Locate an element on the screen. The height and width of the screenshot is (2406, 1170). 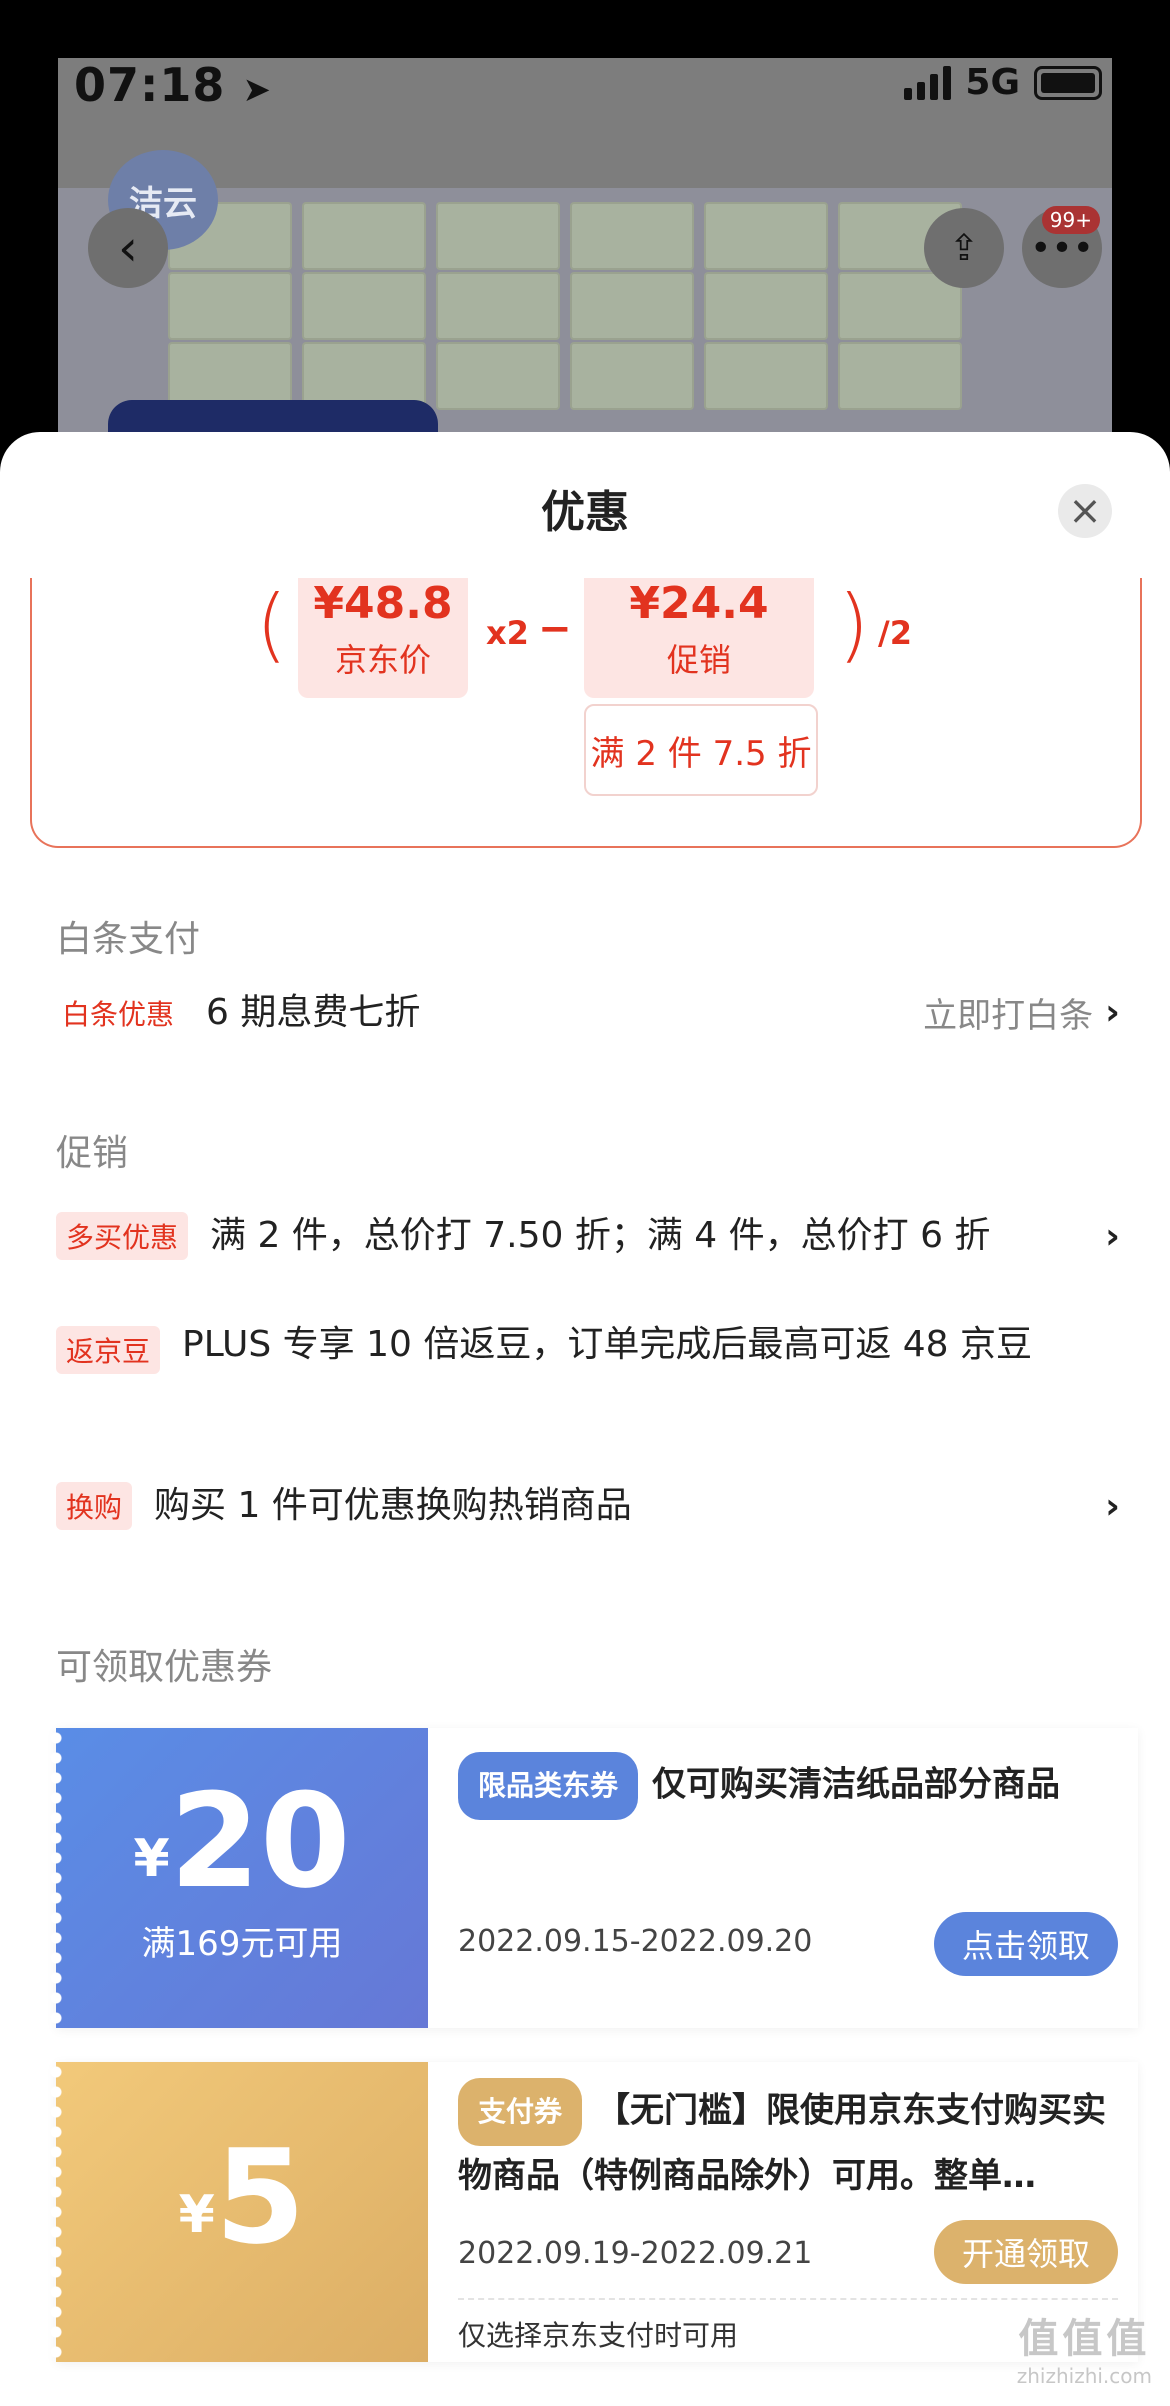
close-paren: ) is located at coordinates (854, 624).